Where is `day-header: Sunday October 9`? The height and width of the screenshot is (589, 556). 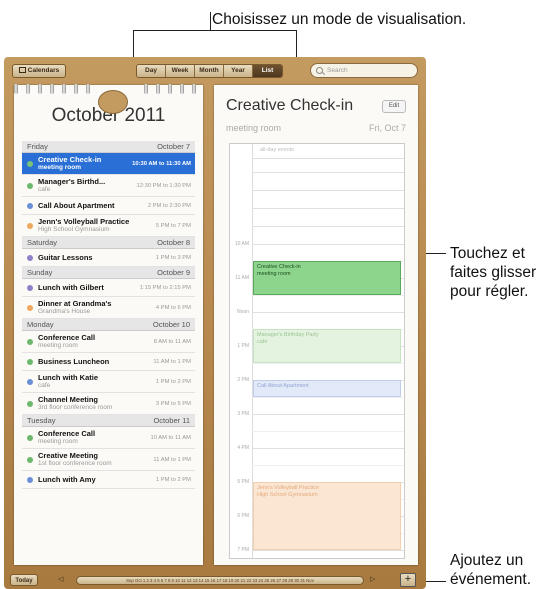
day-header: Sunday October 9 is located at coordinates (108, 273).